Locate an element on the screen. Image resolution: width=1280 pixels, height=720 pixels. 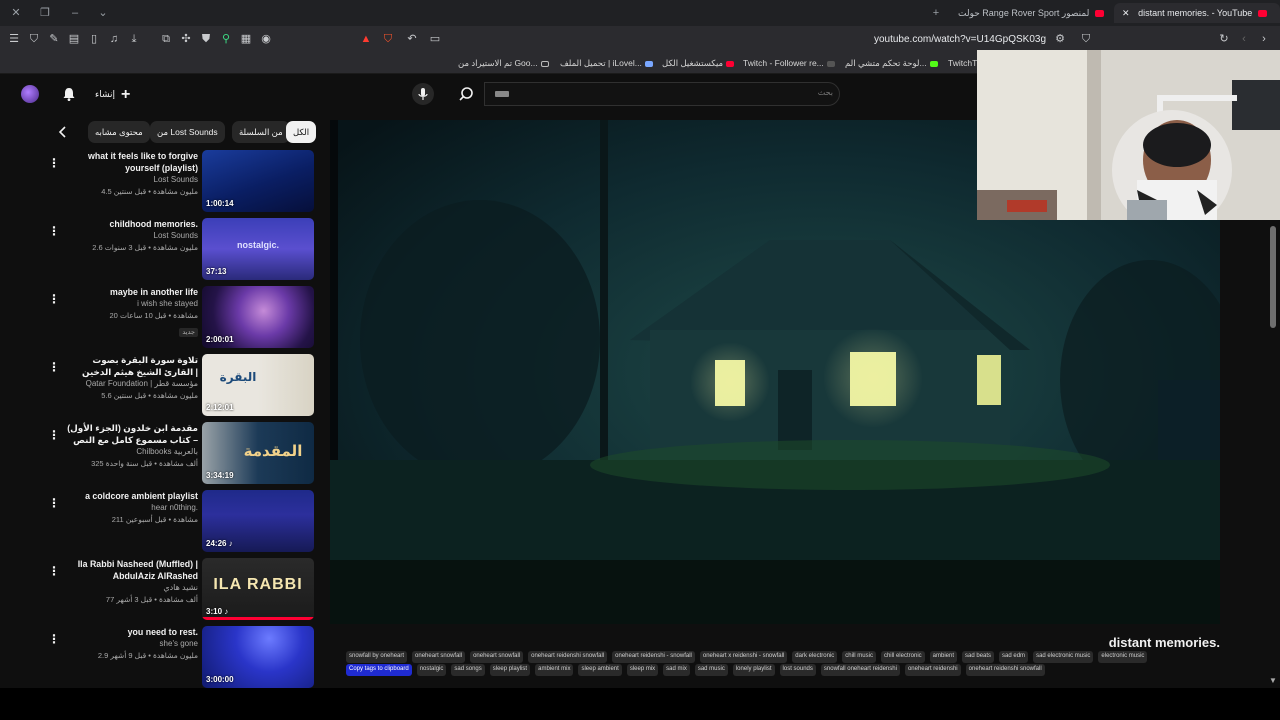
recommendation-title: a coldcore ambient playlist is located at coordinates (132, 496).